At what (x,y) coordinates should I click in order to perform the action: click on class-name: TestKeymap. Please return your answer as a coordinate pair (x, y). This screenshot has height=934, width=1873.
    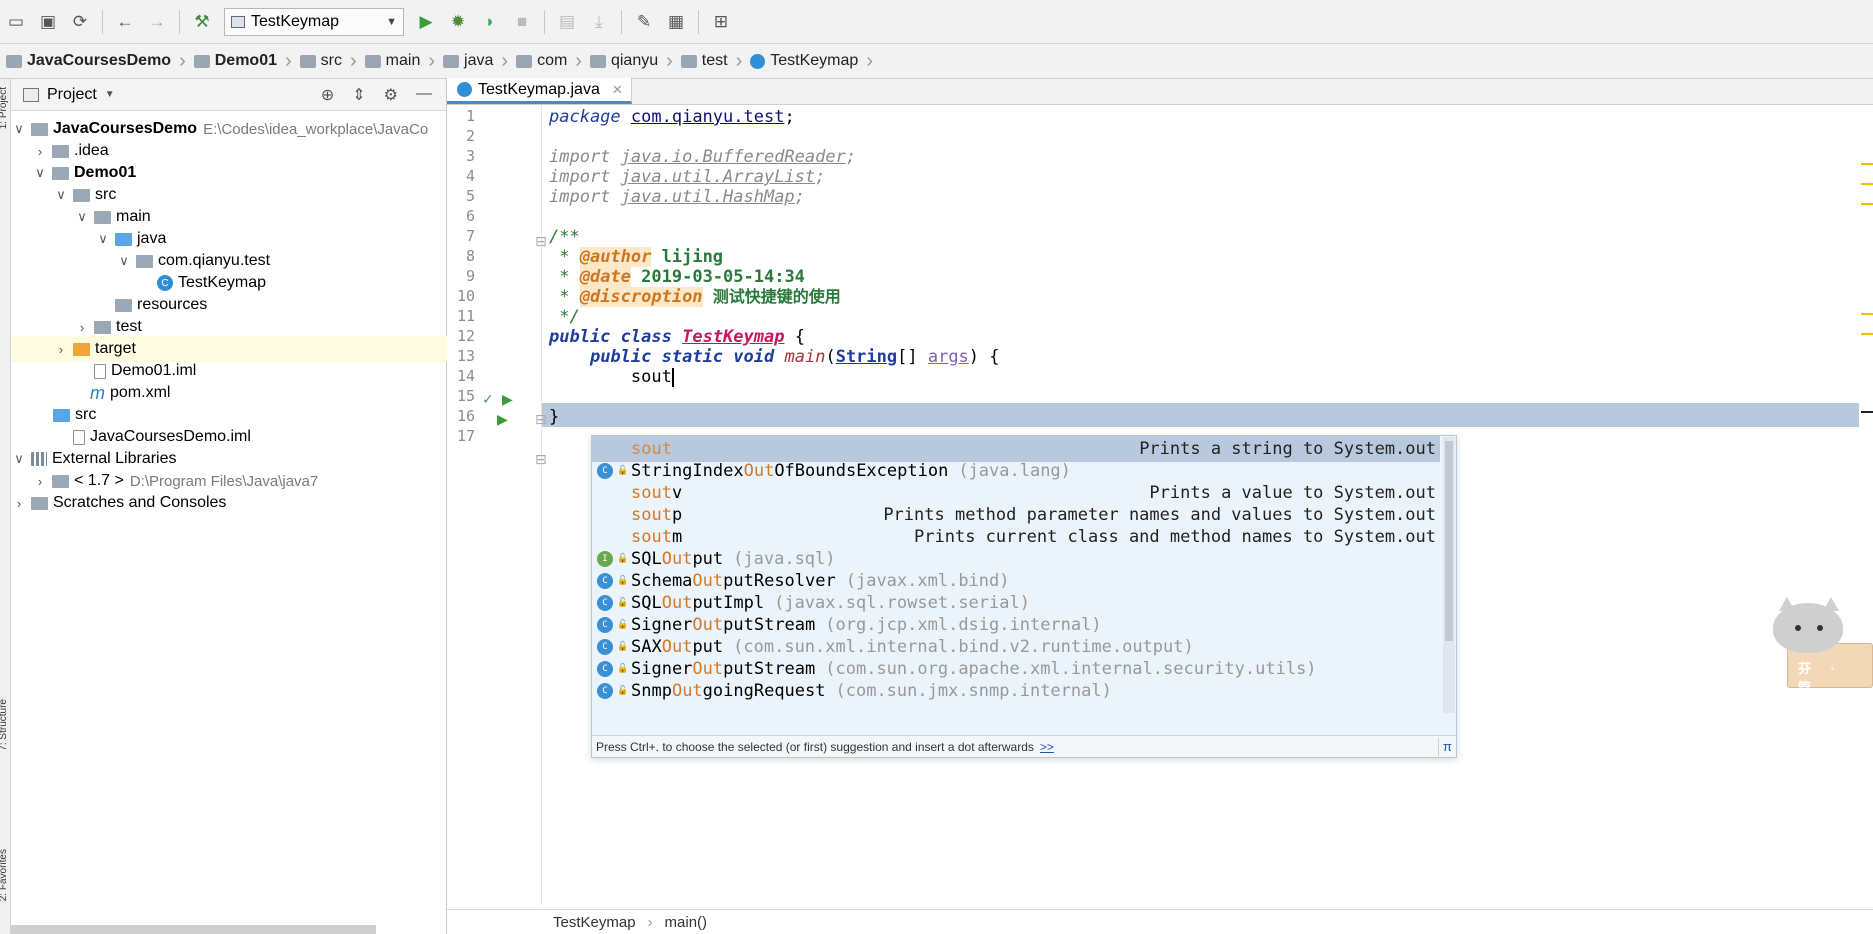
    Looking at the image, I should click on (733, 337).